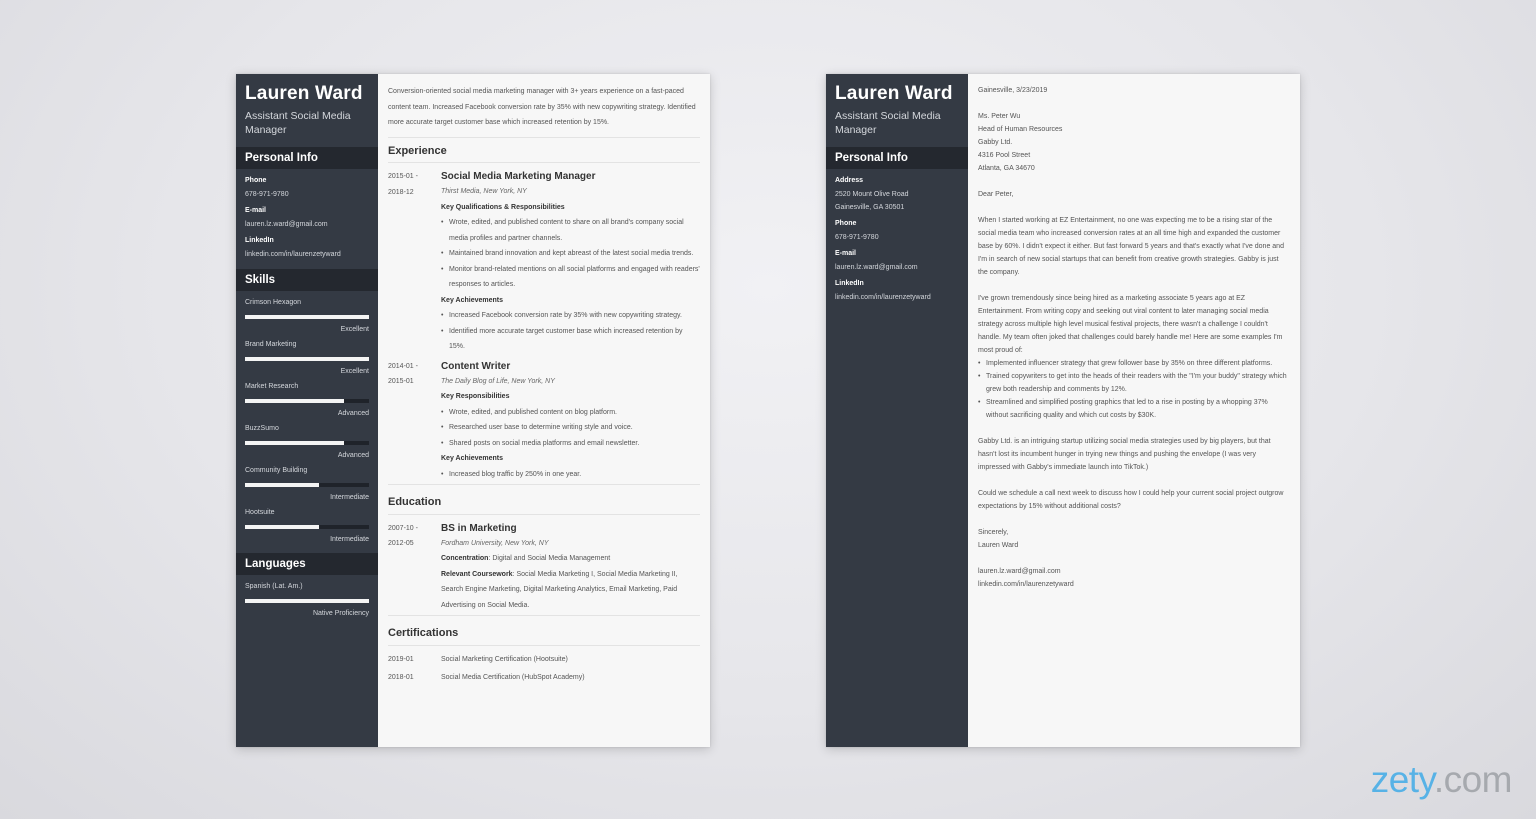 The image size is (1536, 819). Describe the element at coordinates (307, 358) in the screenshot. I see `skill-item: Brand Marketing Excellent` at that location.